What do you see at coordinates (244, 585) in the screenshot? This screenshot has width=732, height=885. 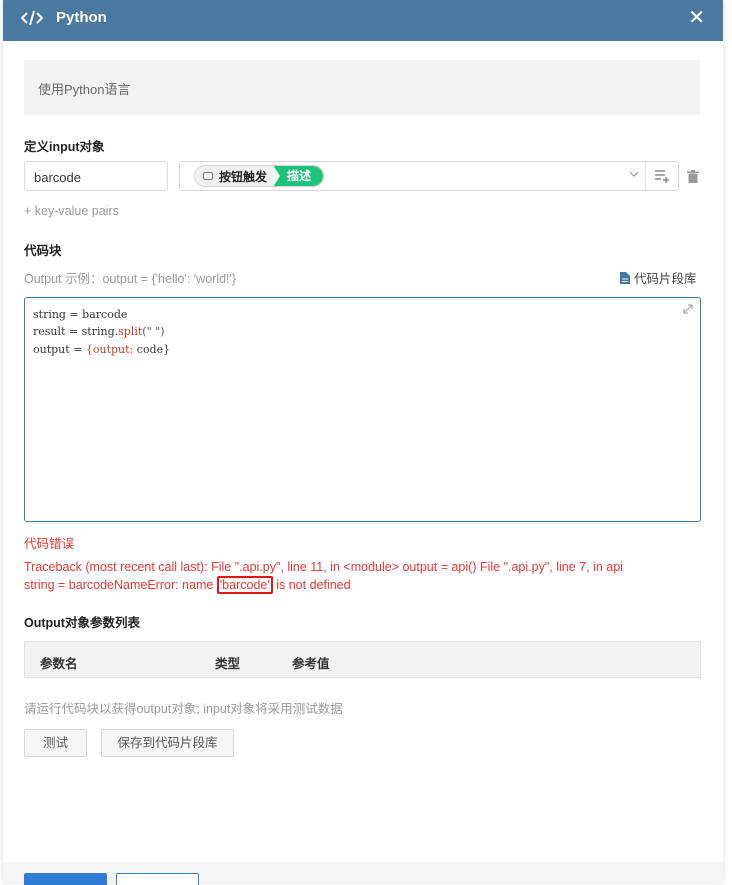 I see `error-highlight: 'barcode'` at bounding box center [244, 585].